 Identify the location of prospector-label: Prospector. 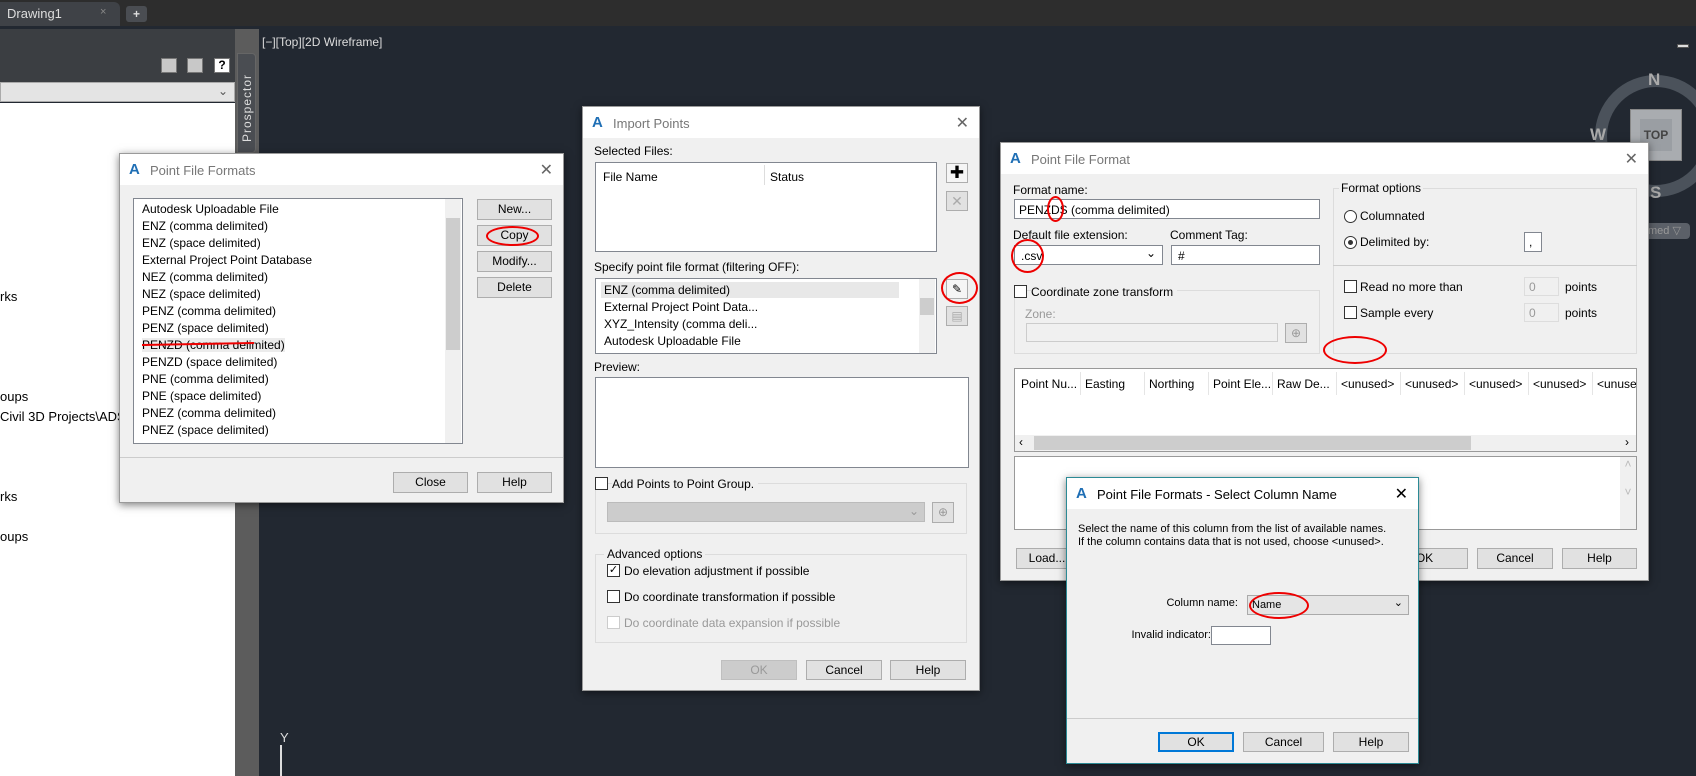
(247, 107).